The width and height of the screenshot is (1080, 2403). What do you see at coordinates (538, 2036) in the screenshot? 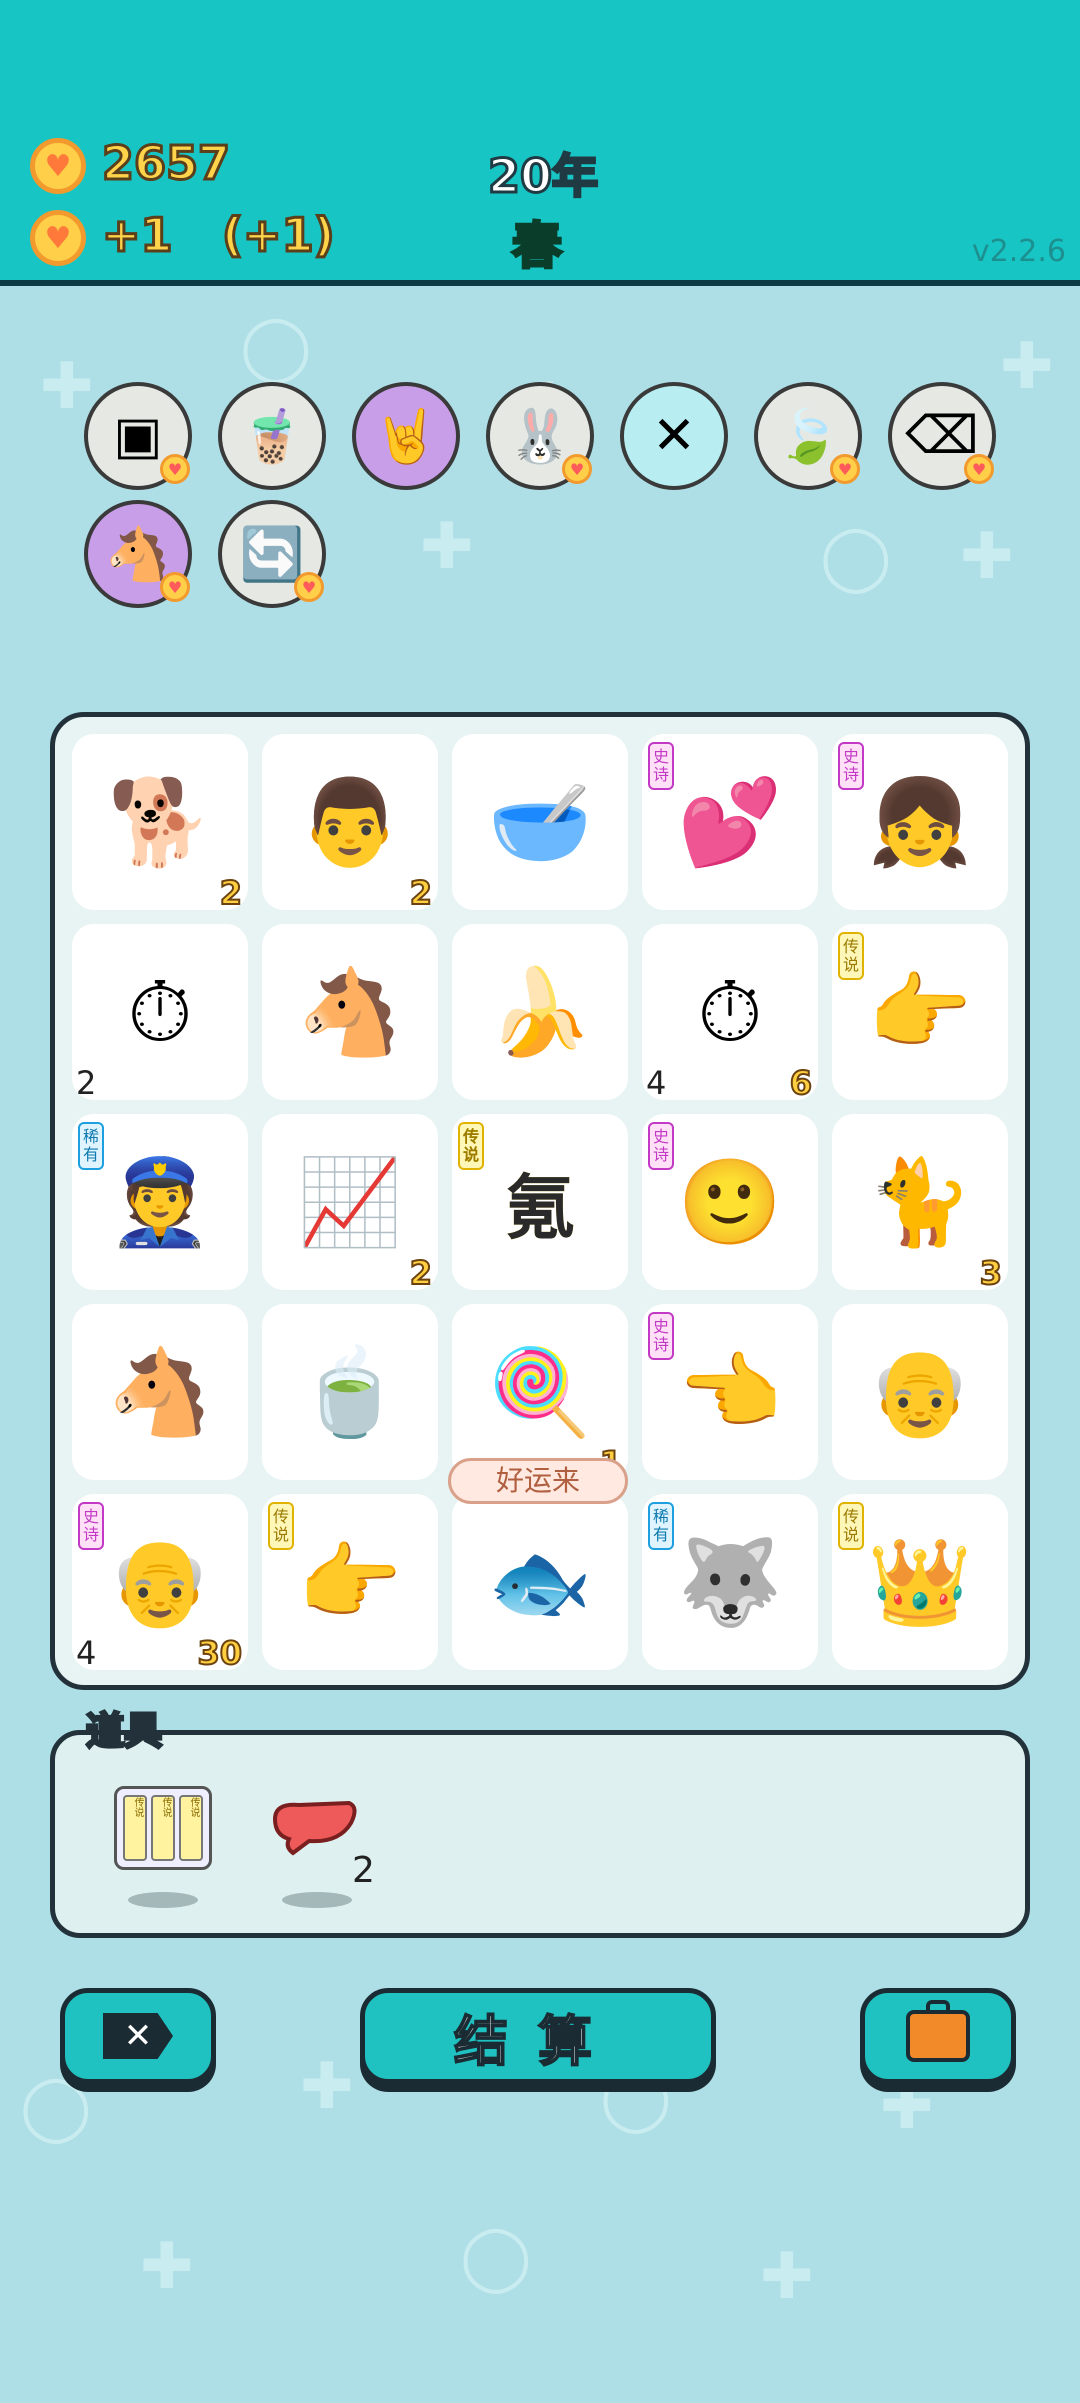
I see `settle-button: 结算` at bounding box center [538, 2036].